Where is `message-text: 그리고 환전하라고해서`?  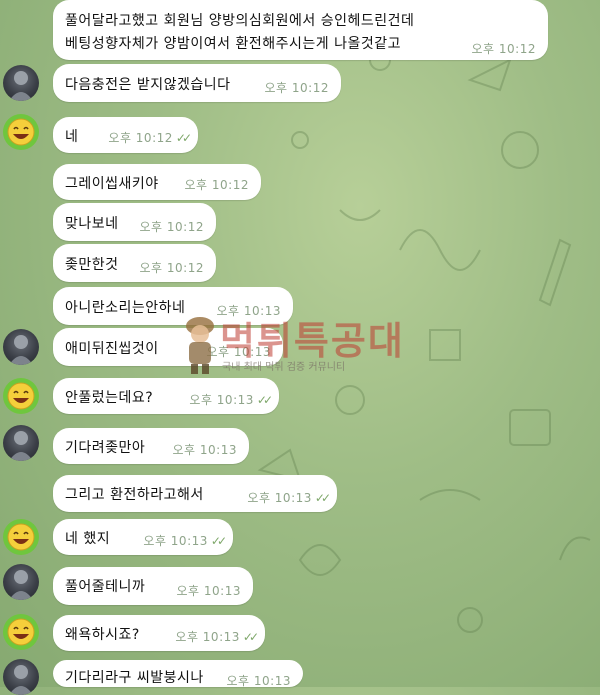 message-text: 그리고 환전하라고해서 is located at coordinates (134, 495).